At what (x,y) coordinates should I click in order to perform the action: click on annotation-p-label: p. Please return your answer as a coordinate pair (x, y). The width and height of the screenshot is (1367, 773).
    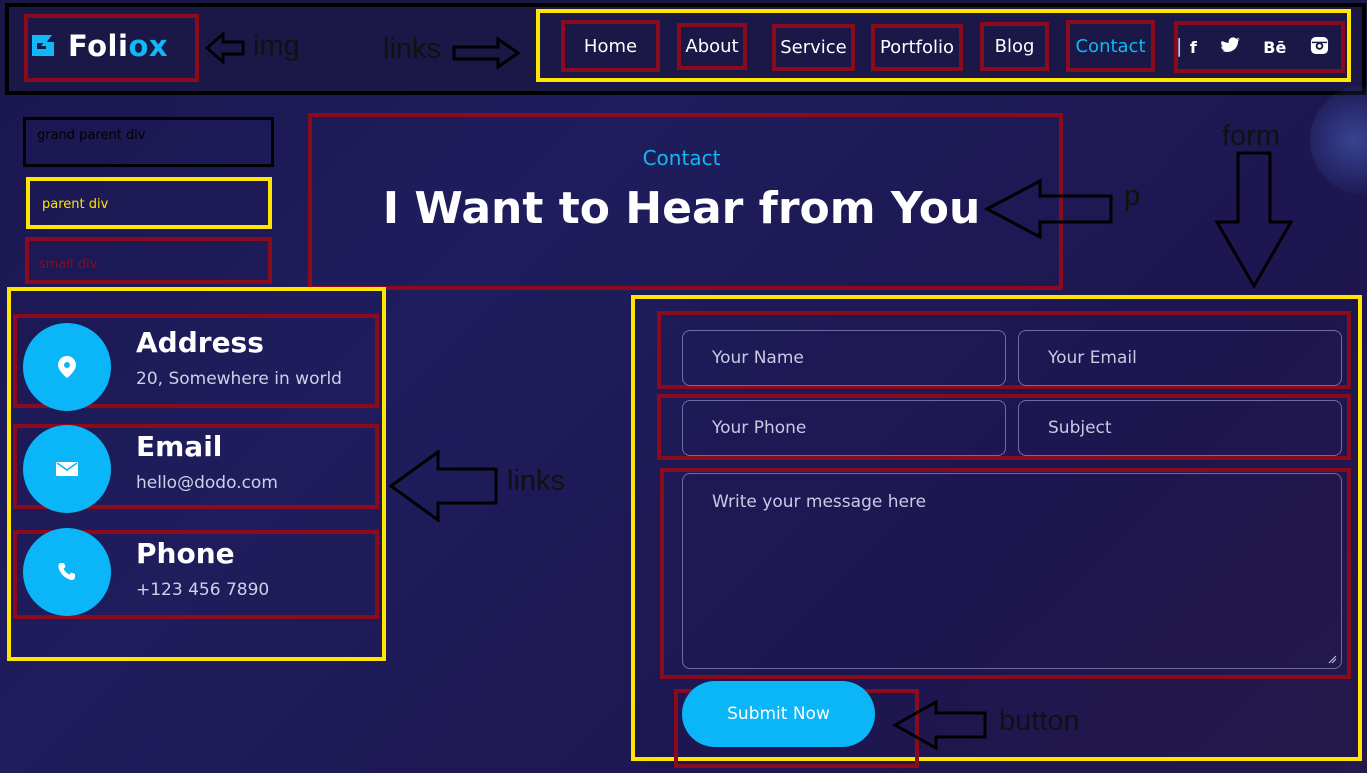
    Looking at the image, I should click on (1132, 196).